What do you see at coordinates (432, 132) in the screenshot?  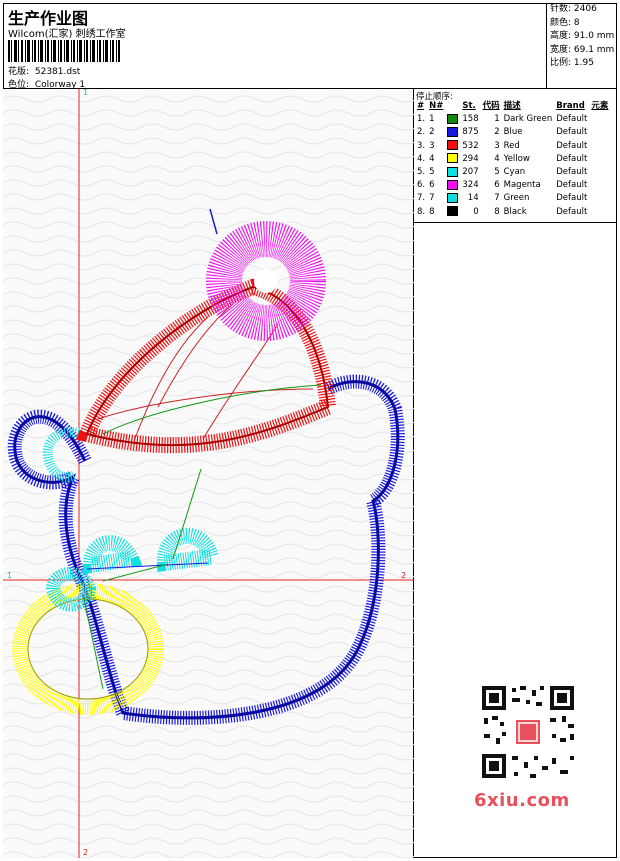 I see `row-needle: 2` at bounding box center [432, 132].